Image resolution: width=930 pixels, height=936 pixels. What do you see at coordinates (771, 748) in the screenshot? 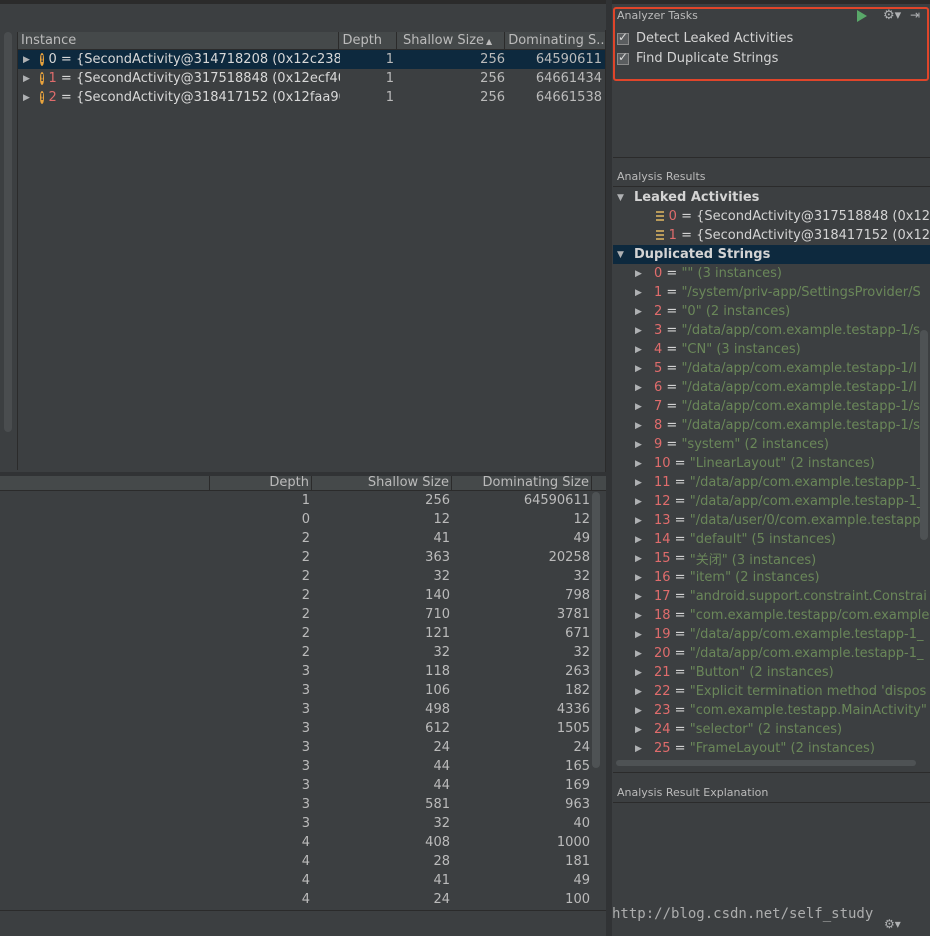
I see `duplicate-string-item: ▶ 25 = "FrameLayout" (2 instances)` at bounding box center [771, 748].